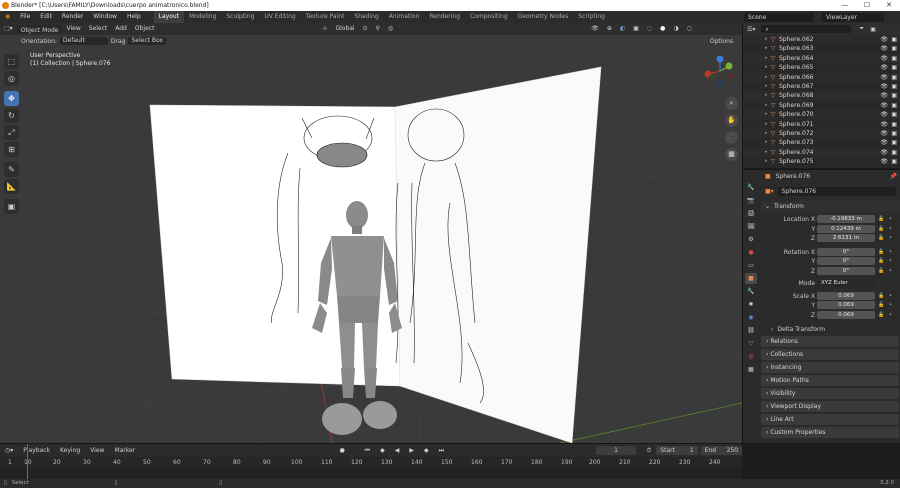 The image size is (900, 488). Describe the element at coordinates (677, 450) in the screenshot. I see `frame-start-field: Start 1` at that location.